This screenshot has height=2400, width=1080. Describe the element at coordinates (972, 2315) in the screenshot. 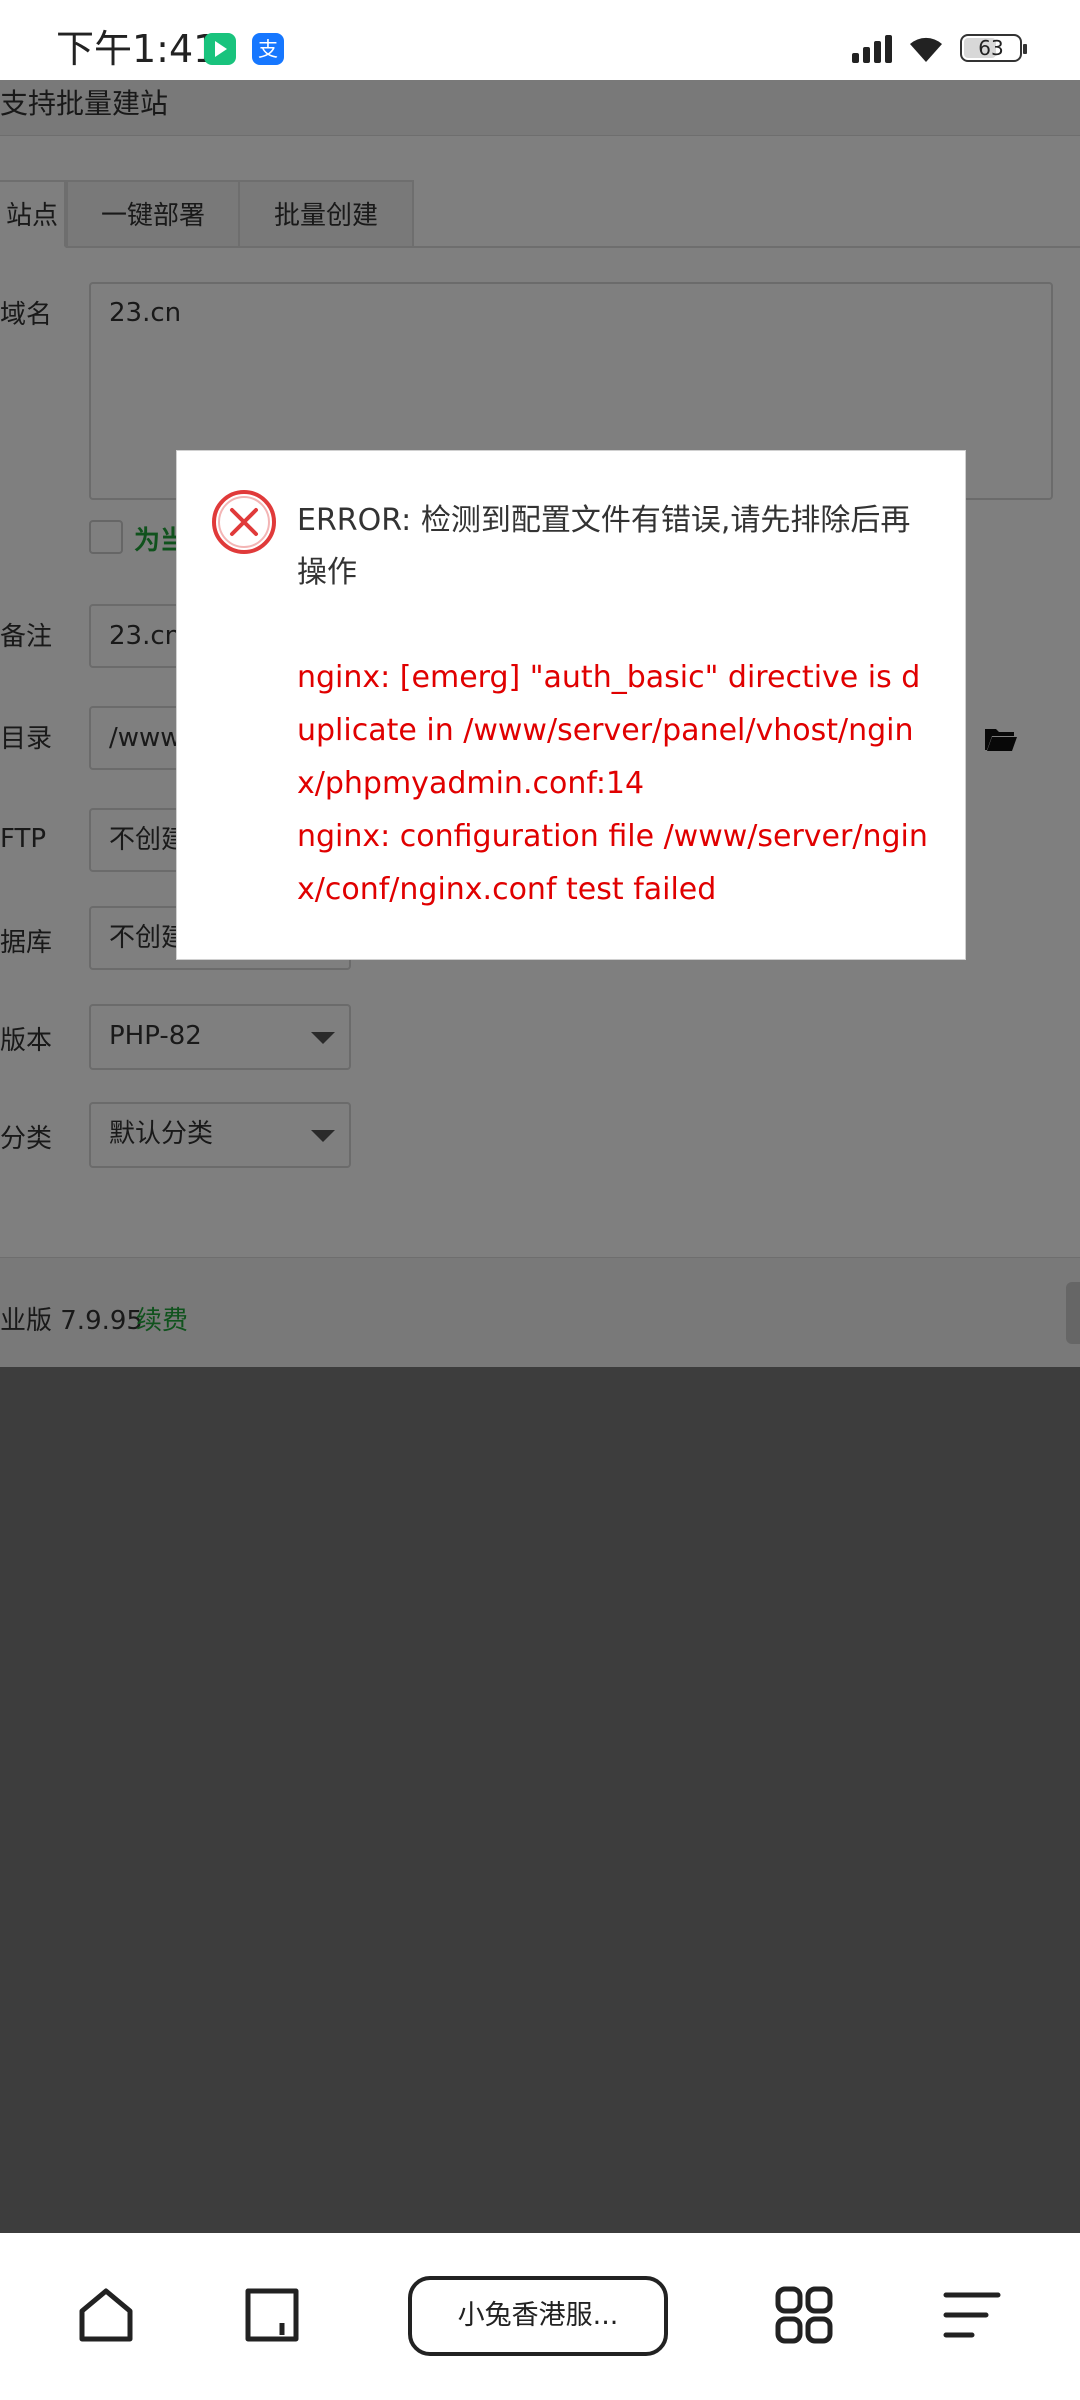

I see `menu-icon` at that location.